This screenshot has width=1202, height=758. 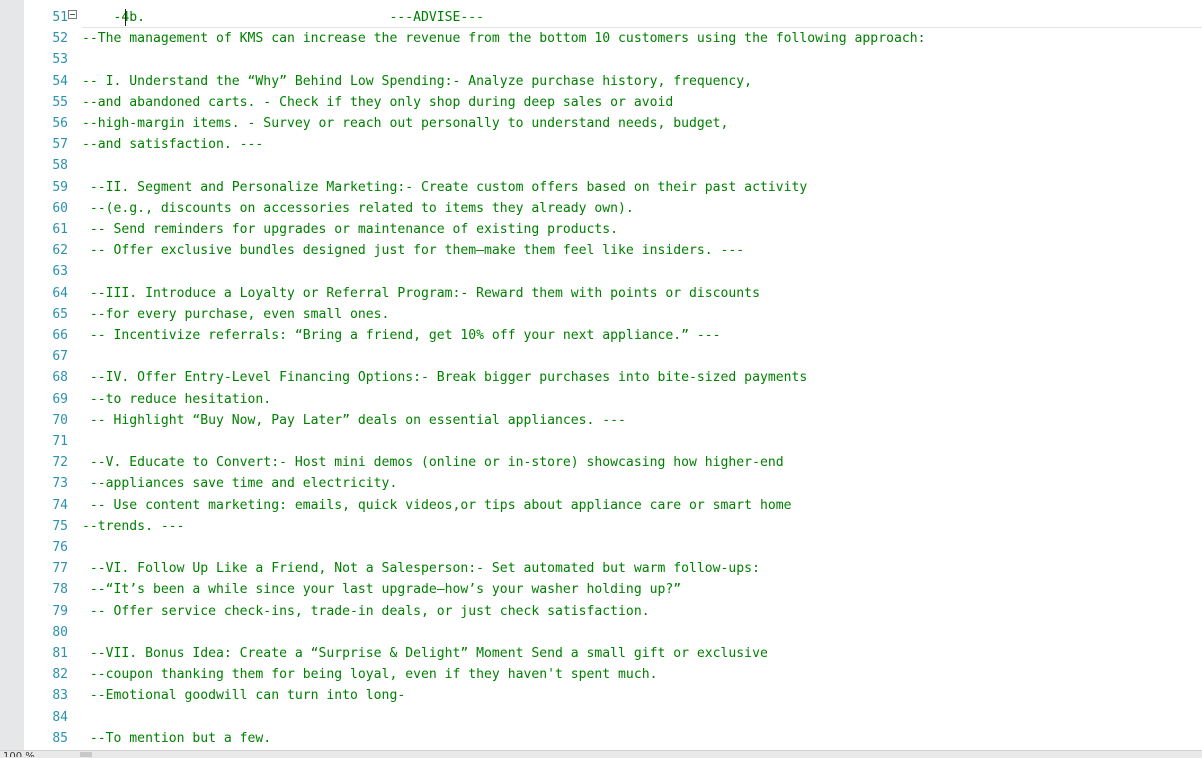 I want to click on code-line: --appliances save time and electricity., so click(x=239, y=483).